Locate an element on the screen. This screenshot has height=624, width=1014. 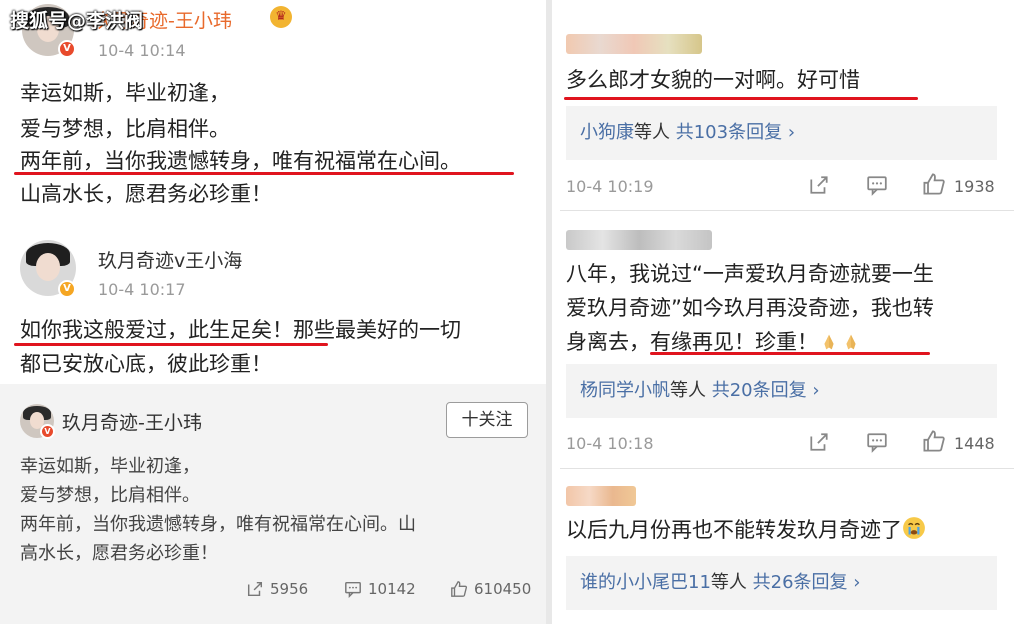
post-line: 幸运如斯，毕业初逢， is located at coordinates (125, 93).